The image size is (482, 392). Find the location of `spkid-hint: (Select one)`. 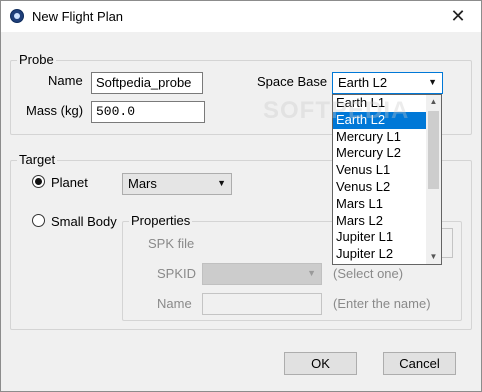

spkid-hint: (Select one) is located at coordinates (368, 273).